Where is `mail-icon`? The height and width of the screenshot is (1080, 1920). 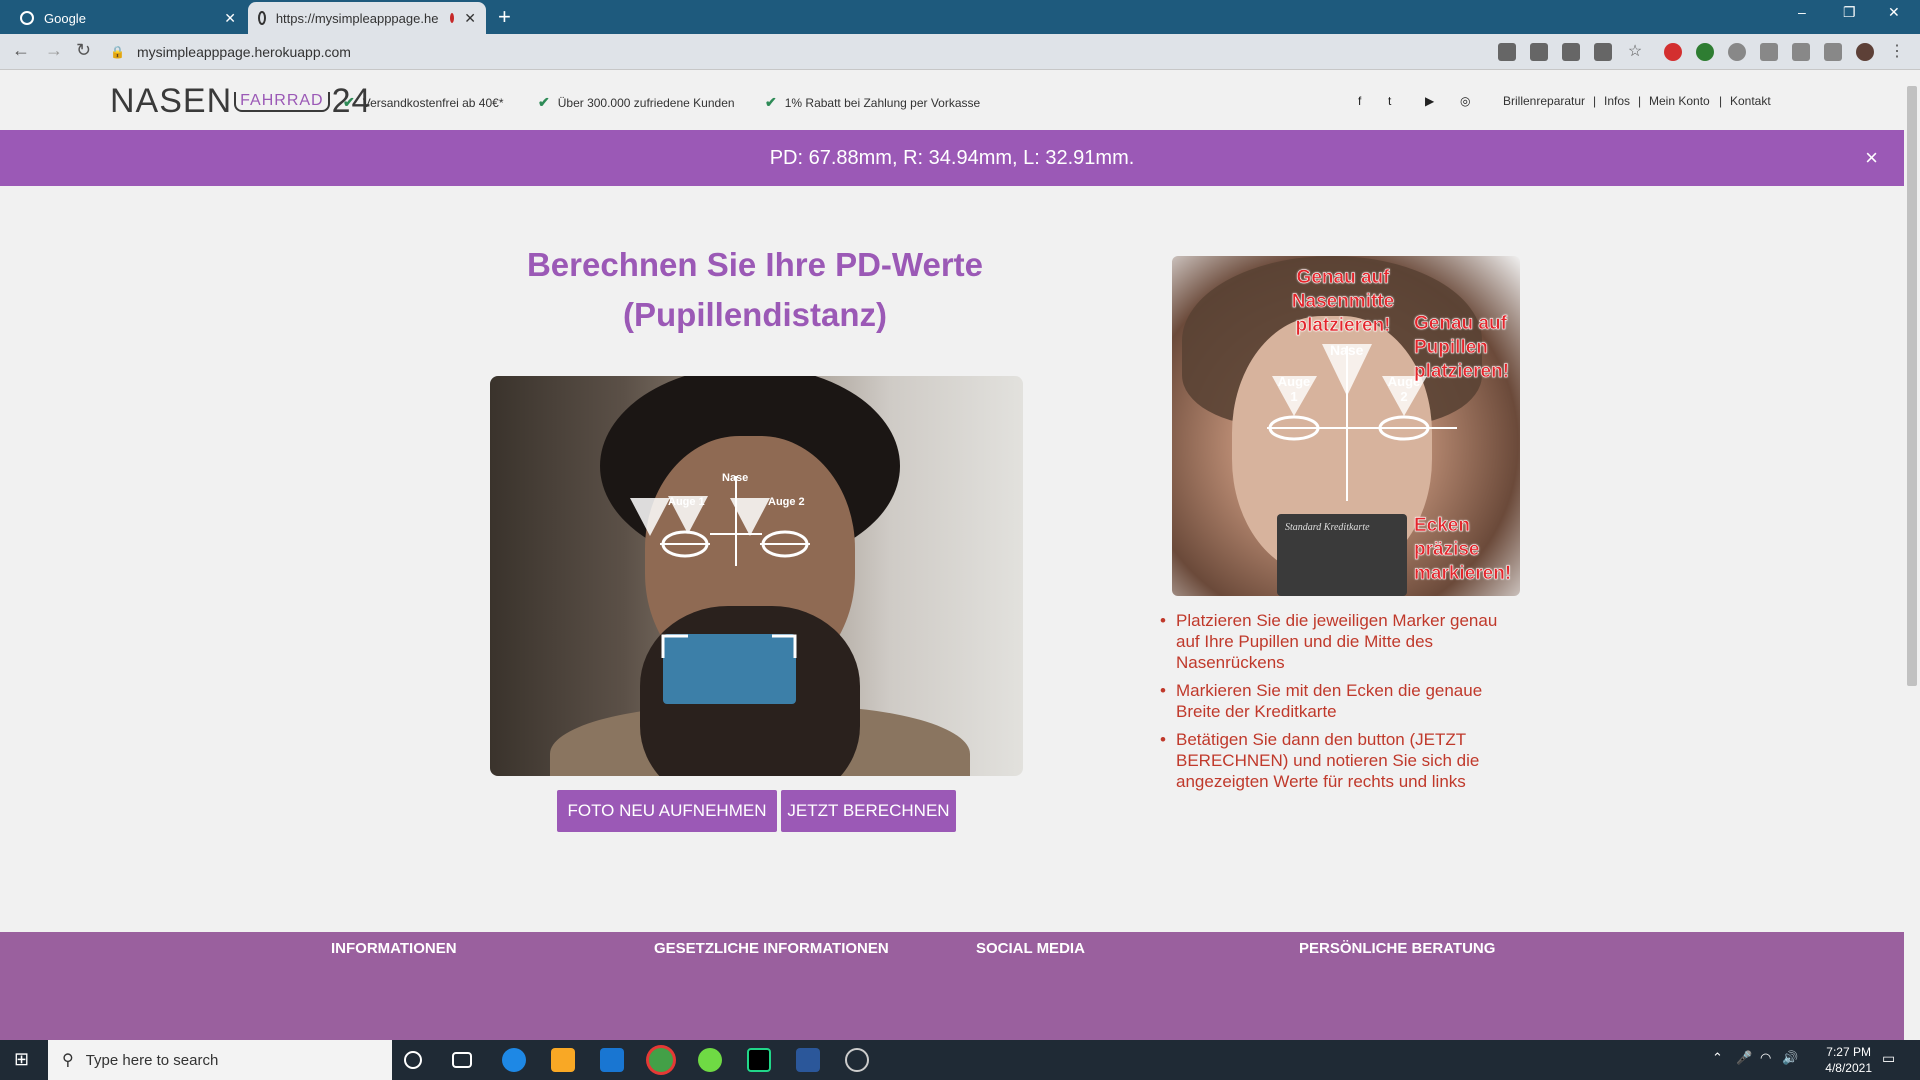 mail-icon is located at coordinates (612, 1060).